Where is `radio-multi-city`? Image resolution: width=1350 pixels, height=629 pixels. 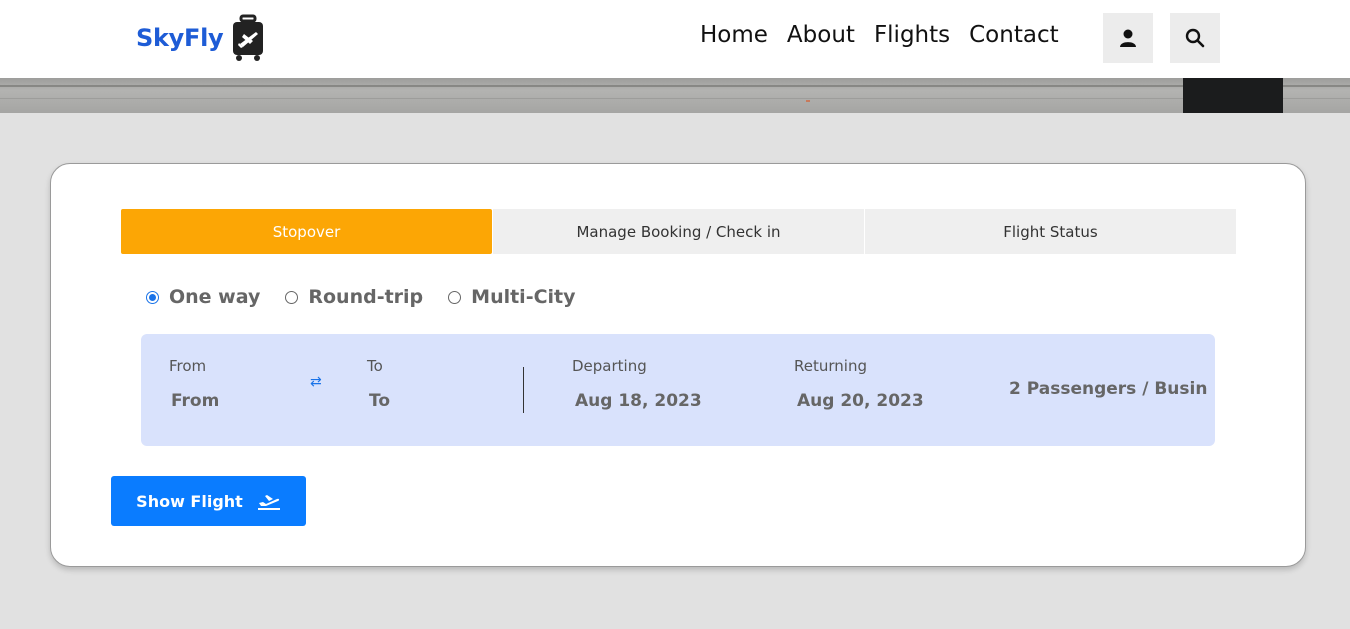 radio-multi-city is located at coordinates (455, 297).